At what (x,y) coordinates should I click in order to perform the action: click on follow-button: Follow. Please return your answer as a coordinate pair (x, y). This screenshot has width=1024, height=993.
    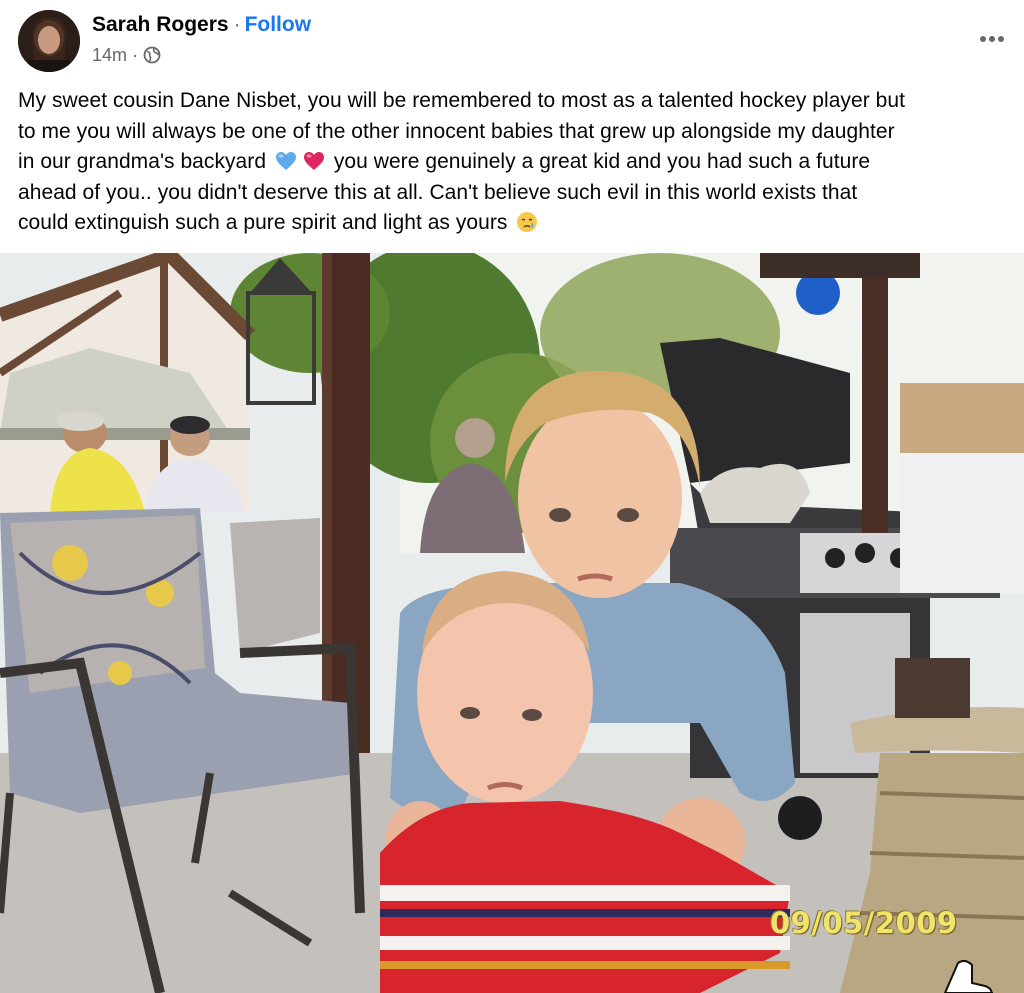
    Looking at the image, I should click on (278, 24).